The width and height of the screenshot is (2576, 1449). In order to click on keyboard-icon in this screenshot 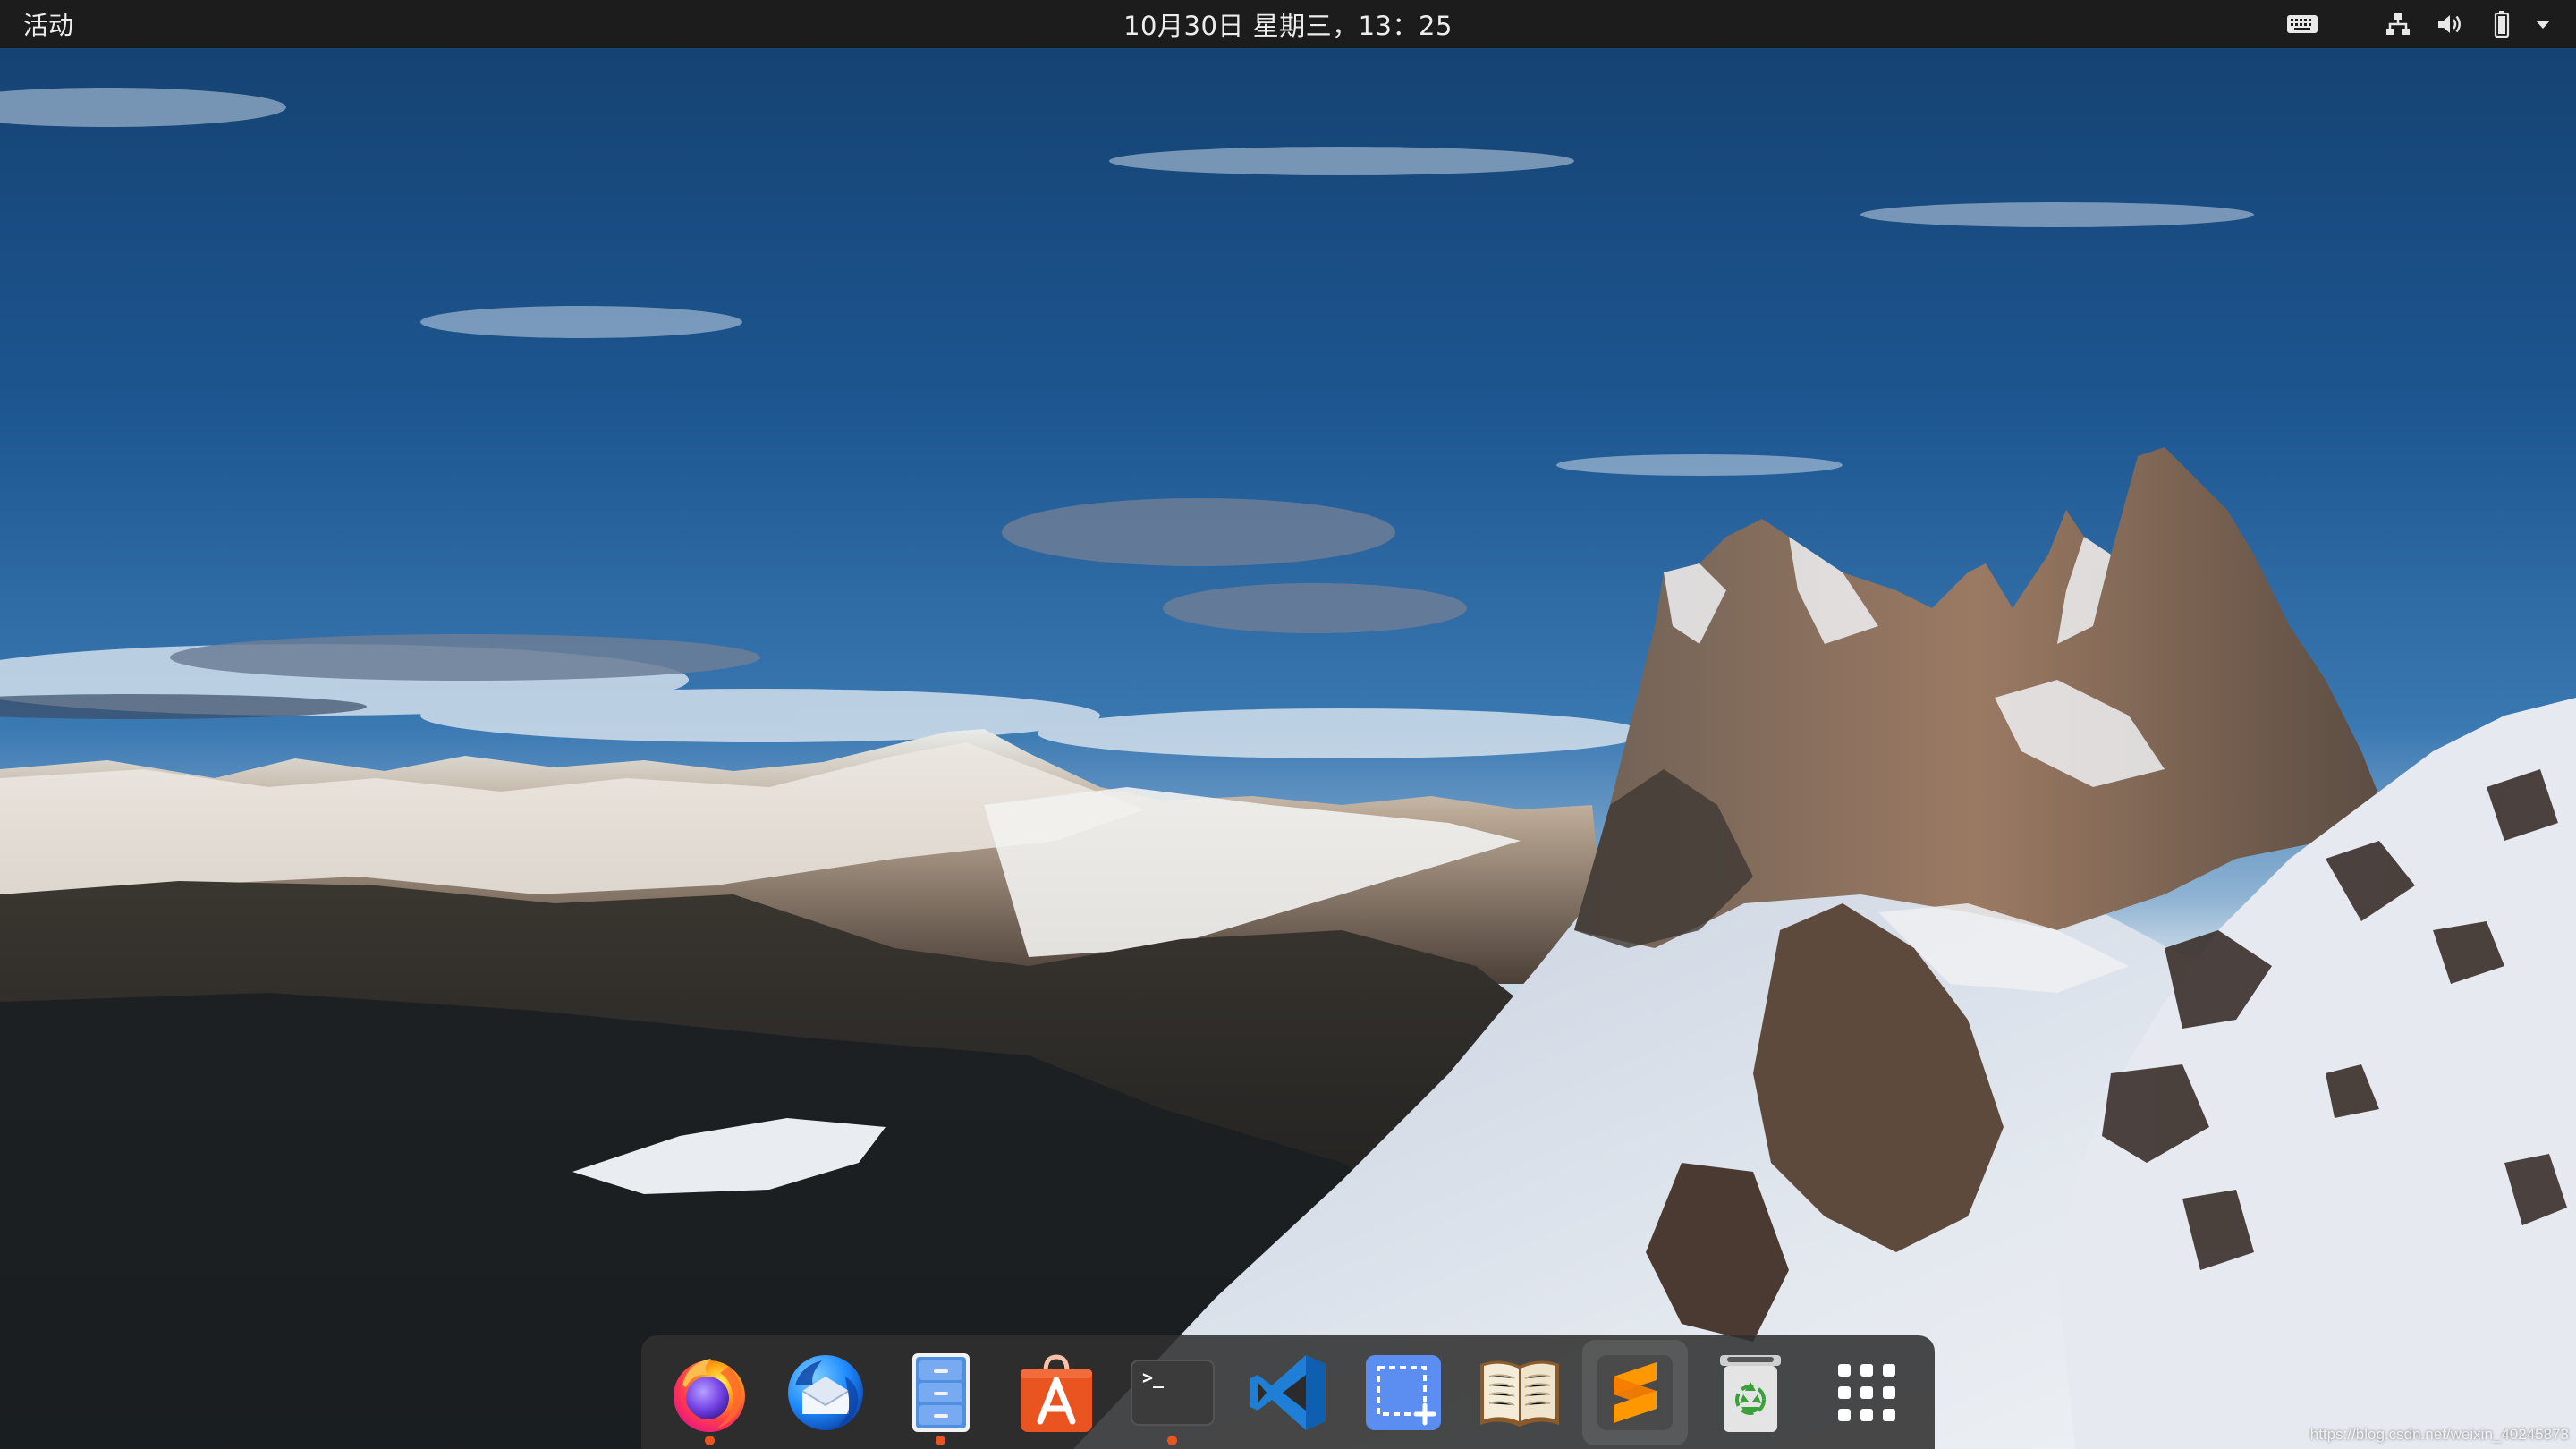, I will do `click(2302, 24)`.